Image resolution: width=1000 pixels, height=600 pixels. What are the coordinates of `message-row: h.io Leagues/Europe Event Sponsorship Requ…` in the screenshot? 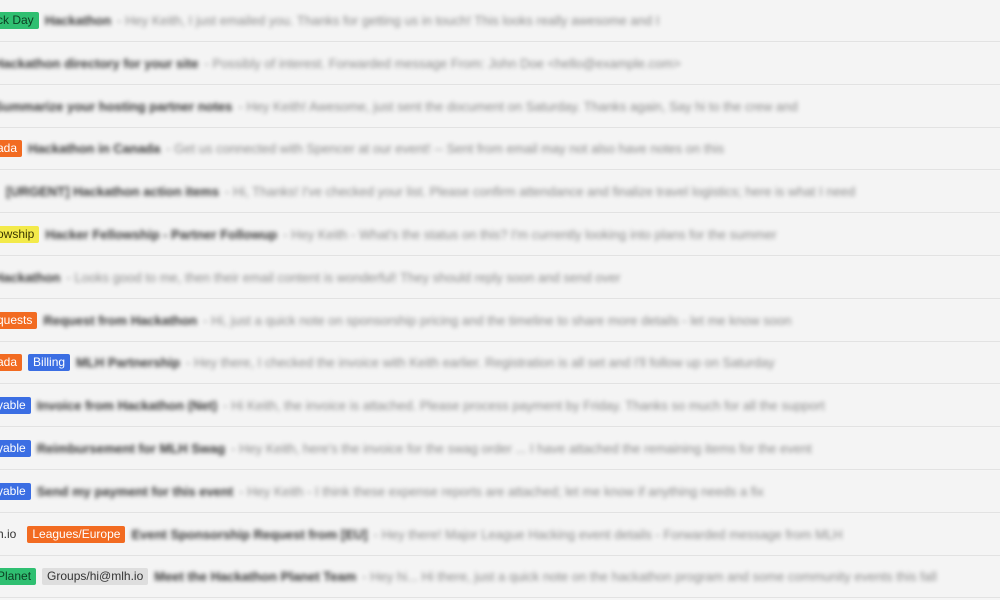 It's located at (500, 535).